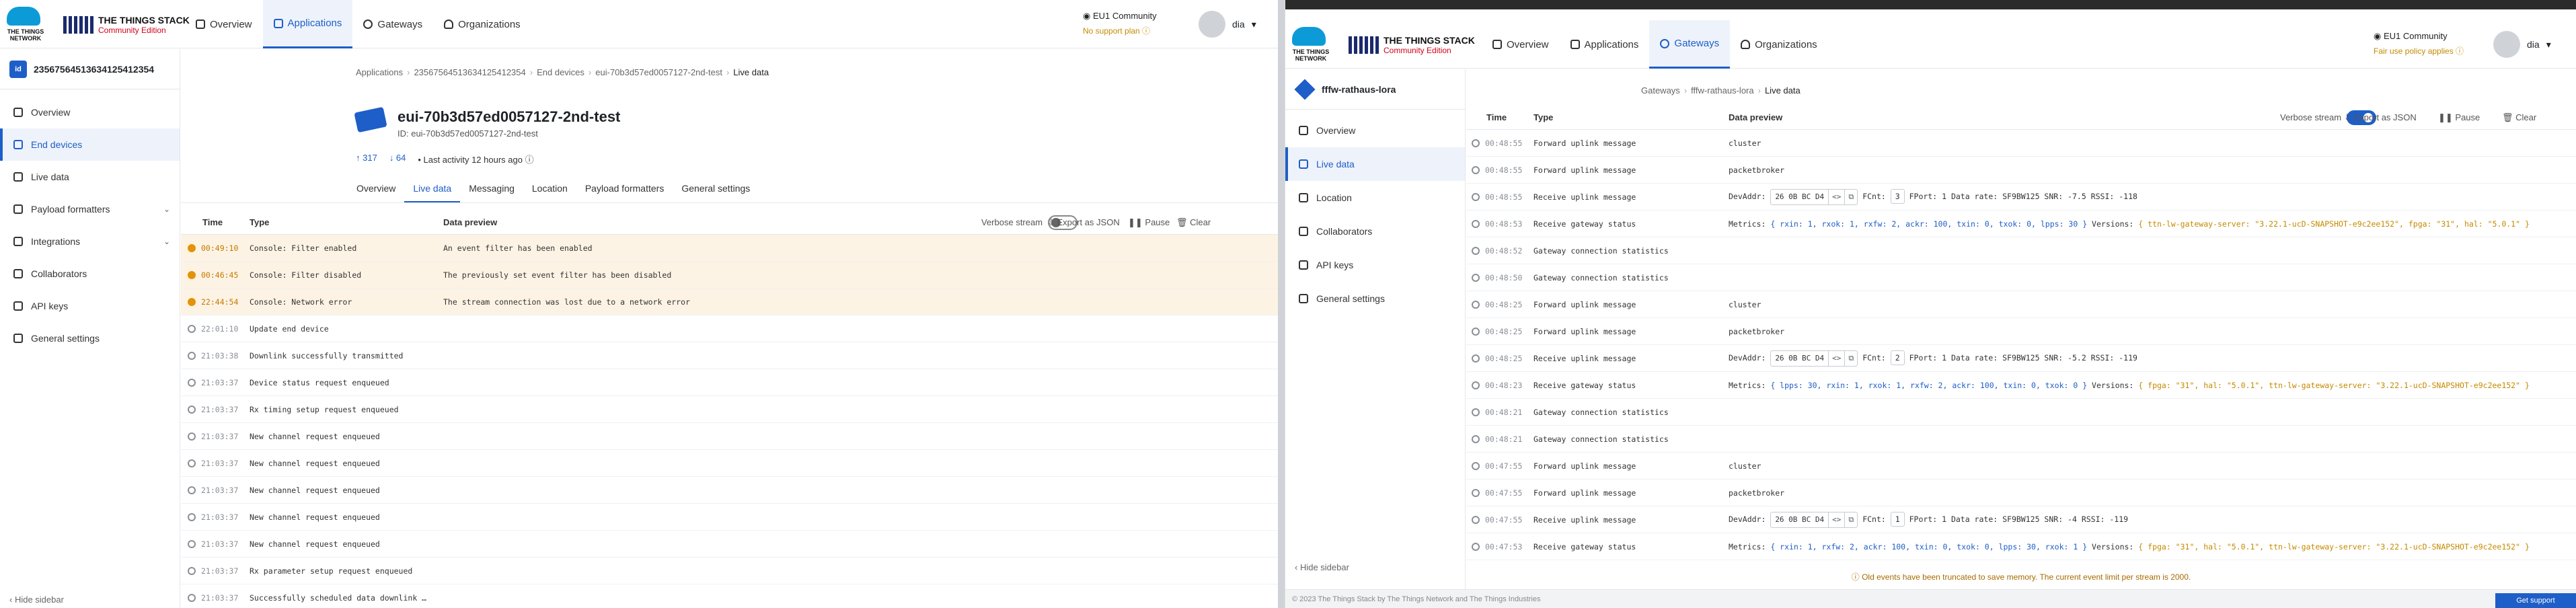 This screenshot has height=608, width=2576. Describe the element at coordinates (1584, 358) in the screenshot. I see `event-type: Receive uplink message` at that location.